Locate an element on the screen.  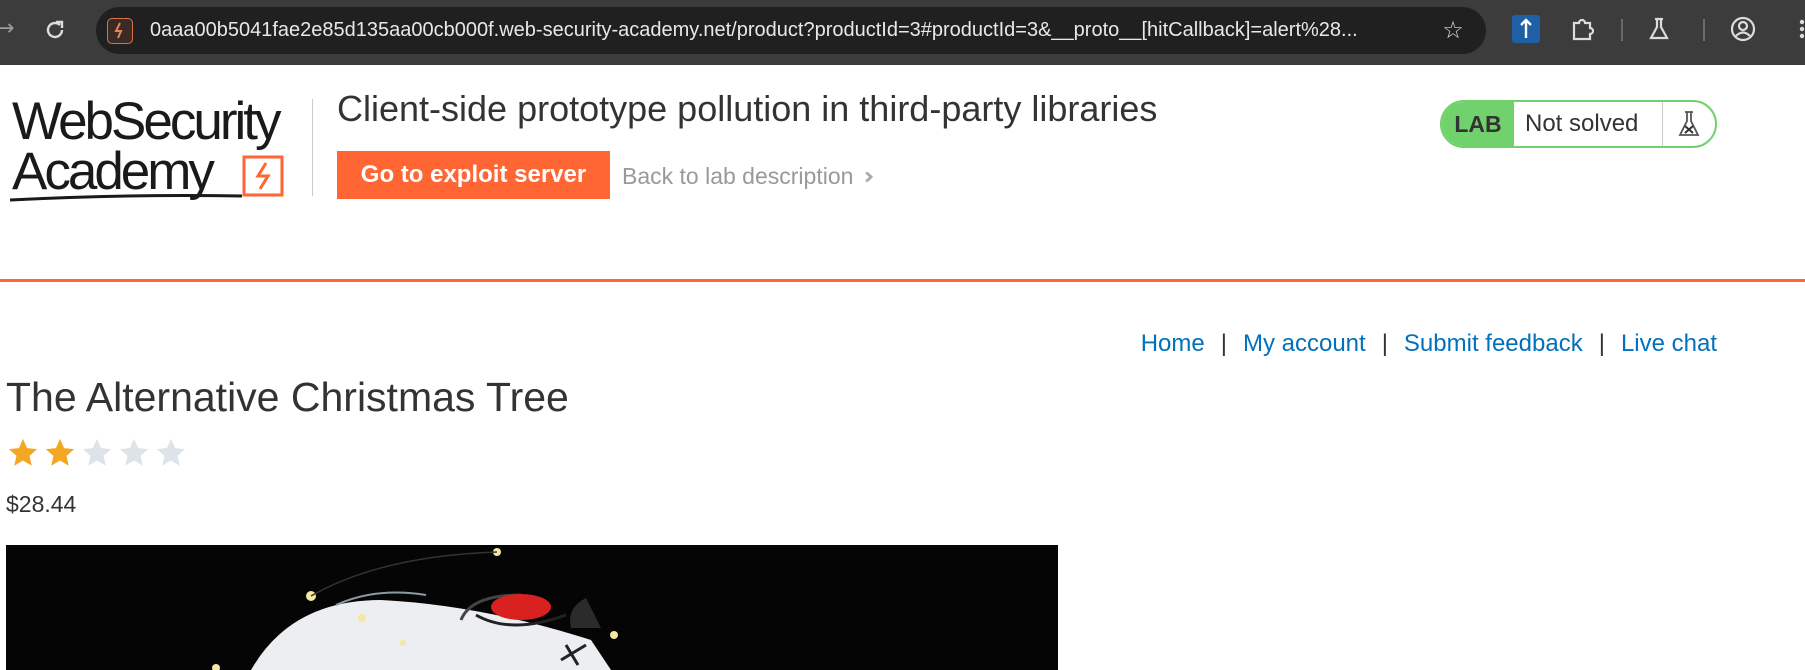
extension-icon is located at coordinates (1526, 29).